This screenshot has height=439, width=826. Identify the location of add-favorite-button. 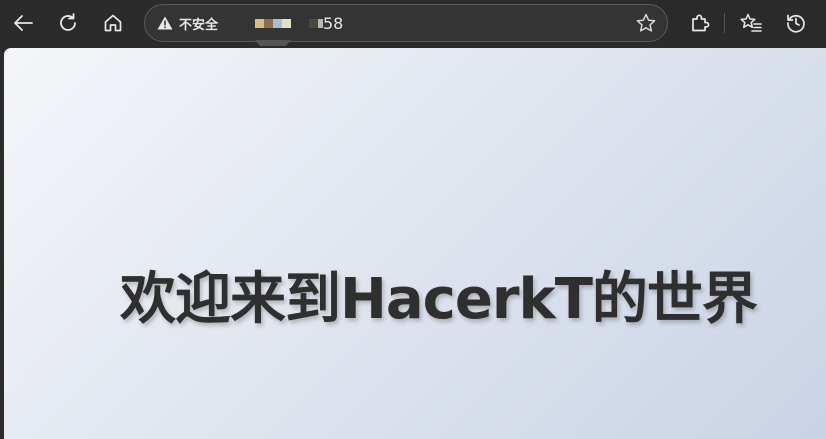
(646, 23).